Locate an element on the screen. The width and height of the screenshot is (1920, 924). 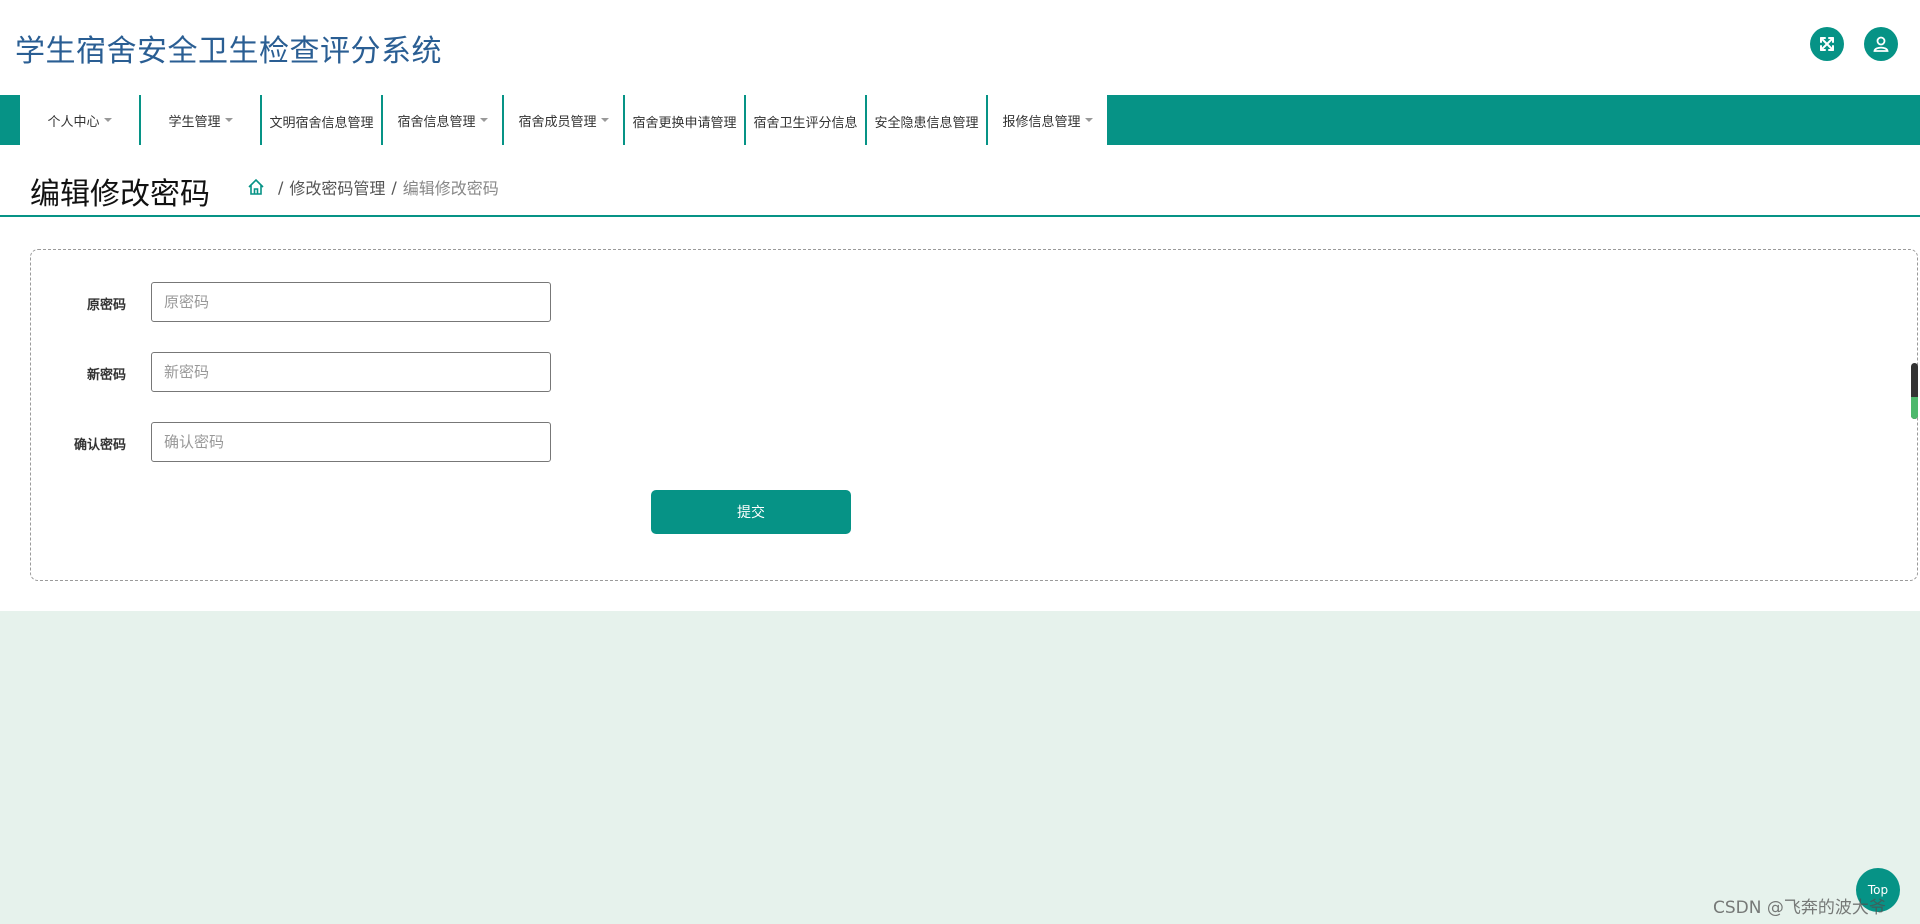
old-password-row: 原密码 is located at coordinates (331, 302).